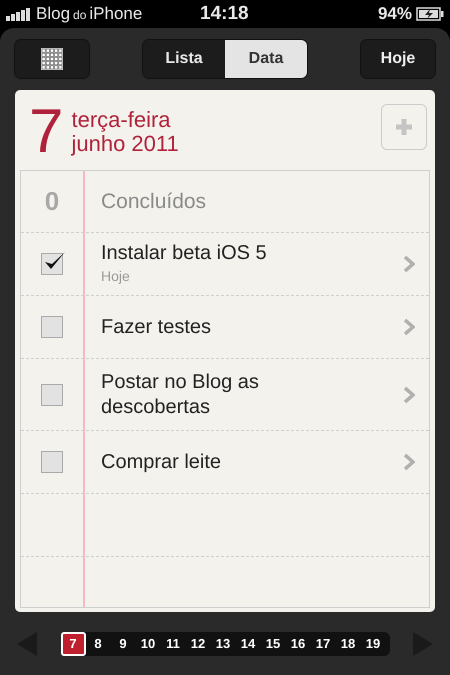 This screenshot has height=675, width=450. I want to click on day-cell: 17, so click(323, 644).